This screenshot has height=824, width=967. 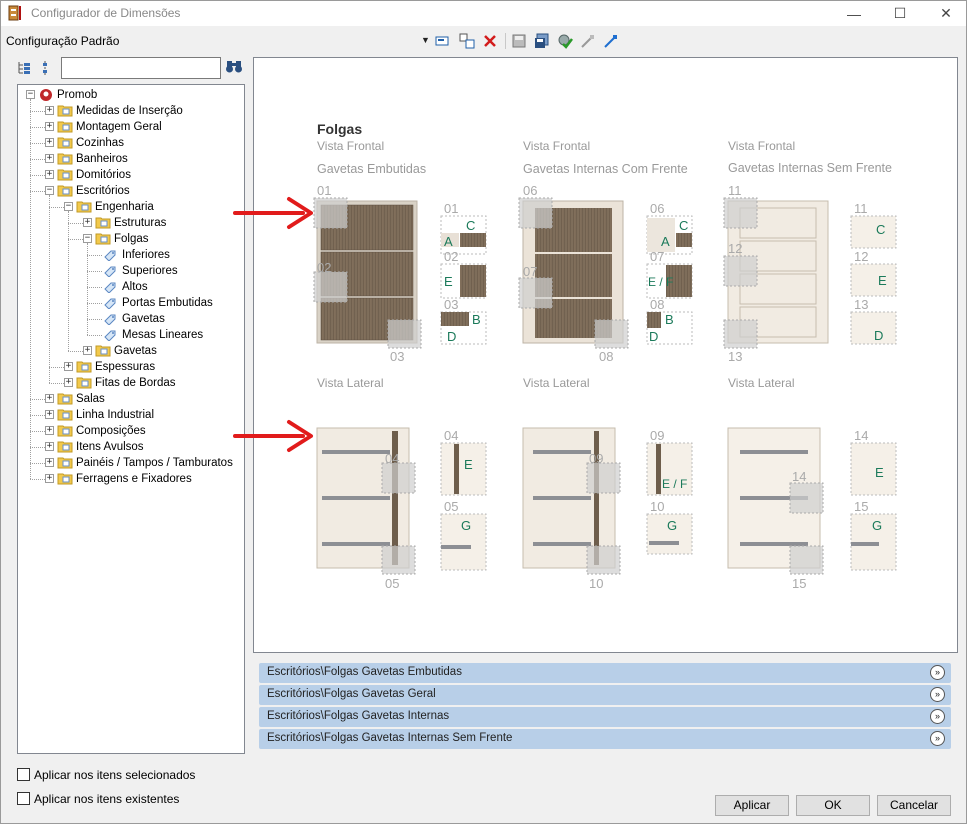 I want to click on tree-item-ferragens-e-fixadores: + Ferragens e Fixadores, so click(x=131, y=479).